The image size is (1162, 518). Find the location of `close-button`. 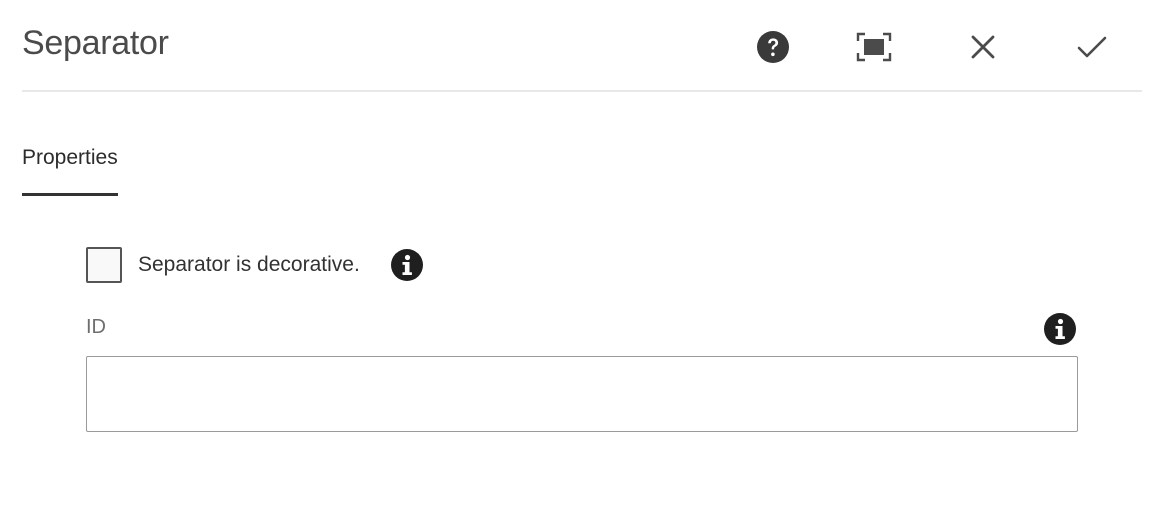

close-button is located at coordinates (983, 47).